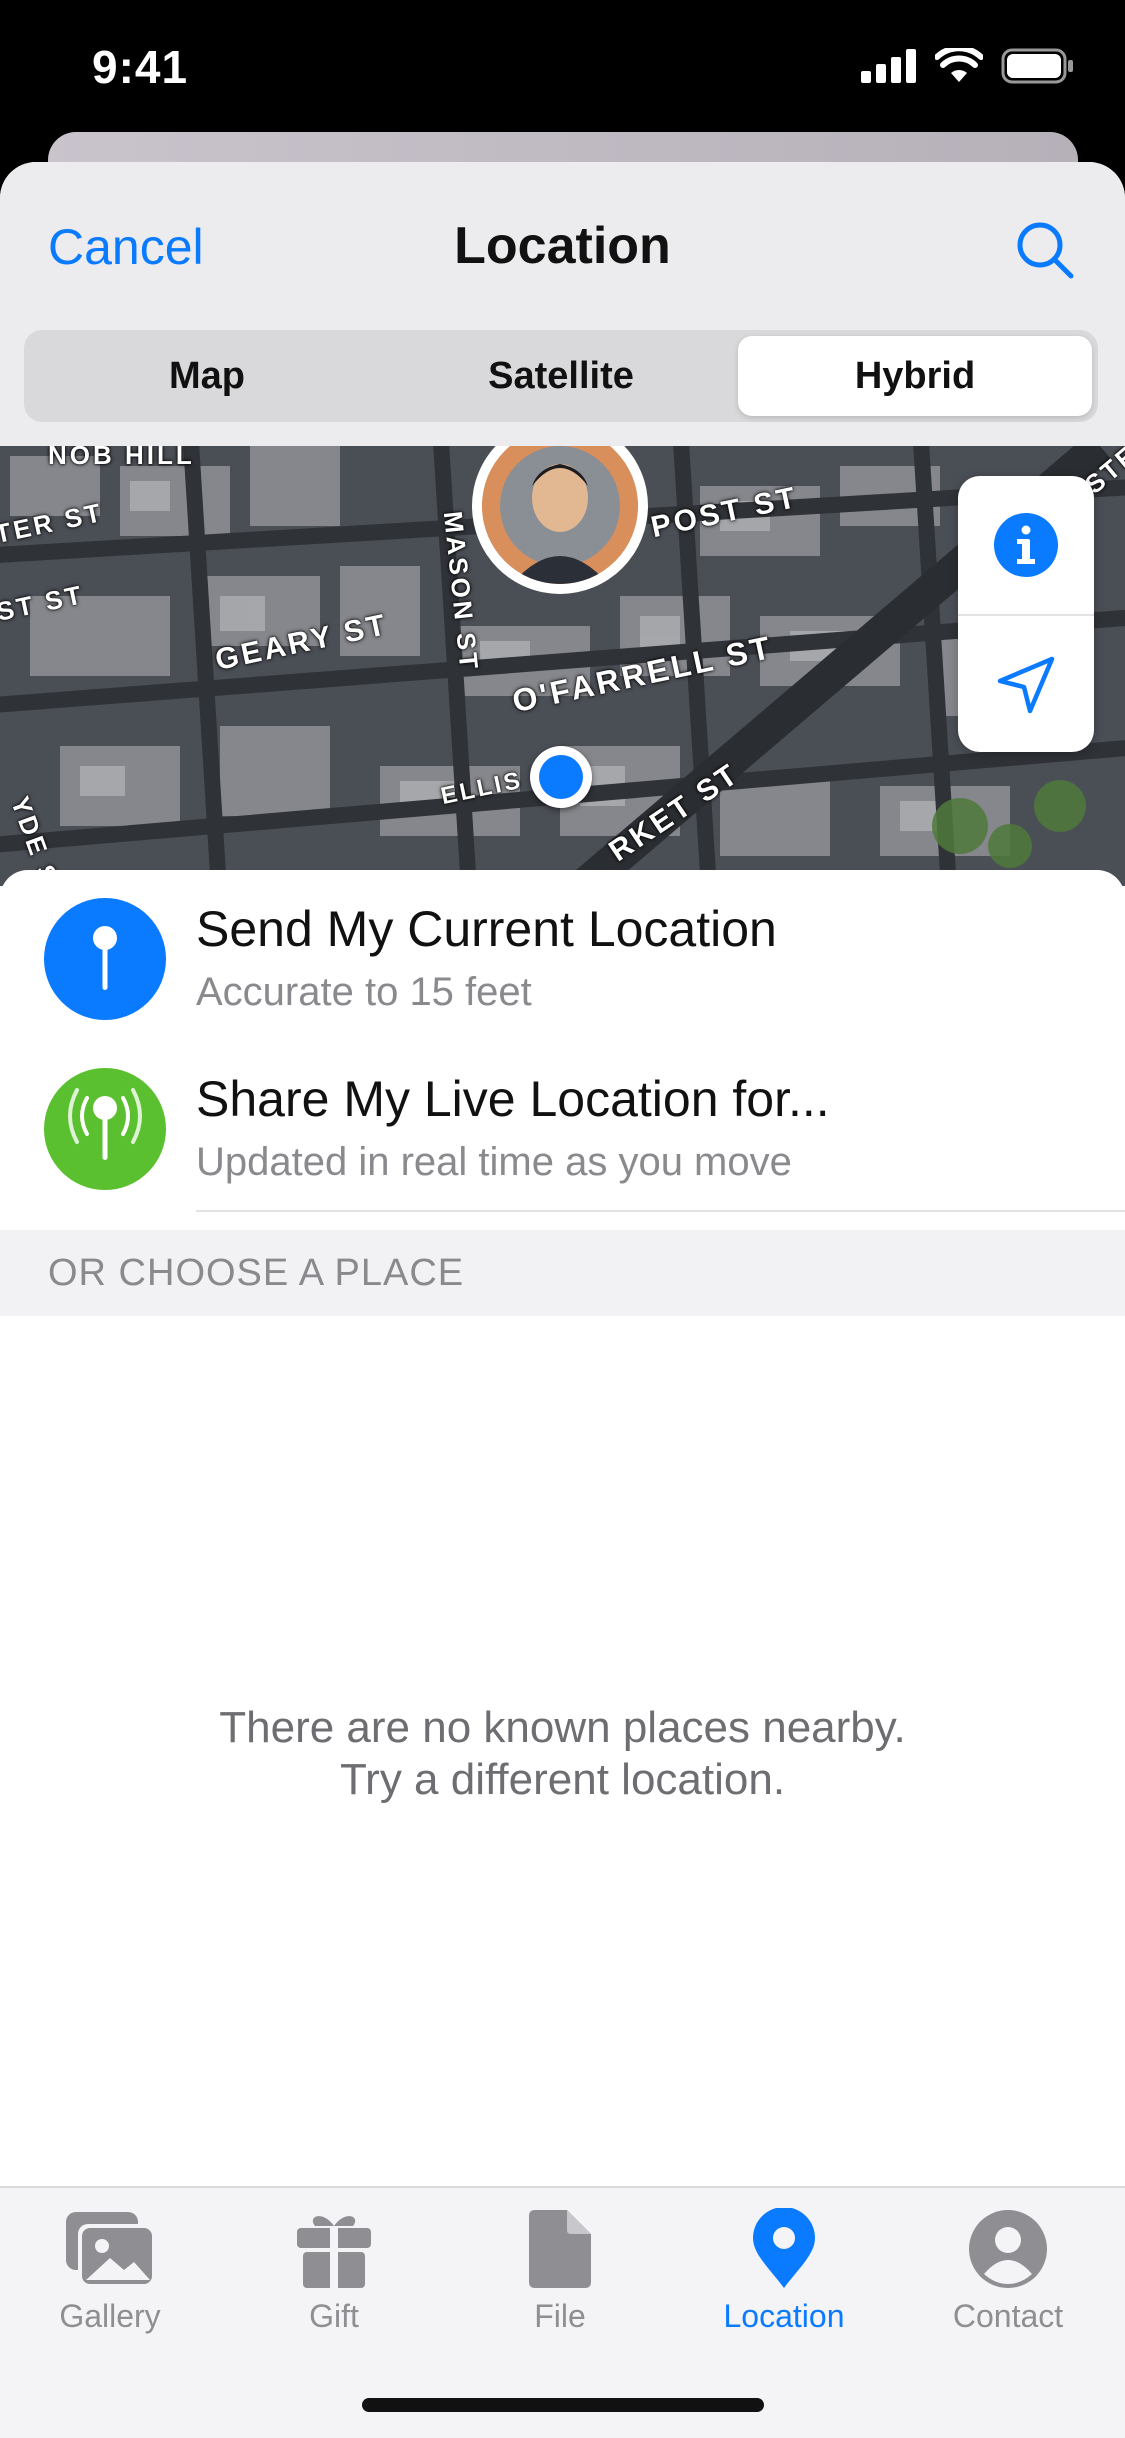 The height and width of the screenshot is (2438, 1125). What do you see at coordinates (562, 304) in the screenshot?
I see `navigation-bar: Cancel Location Map Satellite Hybrid` at bounding box center [562, 304].